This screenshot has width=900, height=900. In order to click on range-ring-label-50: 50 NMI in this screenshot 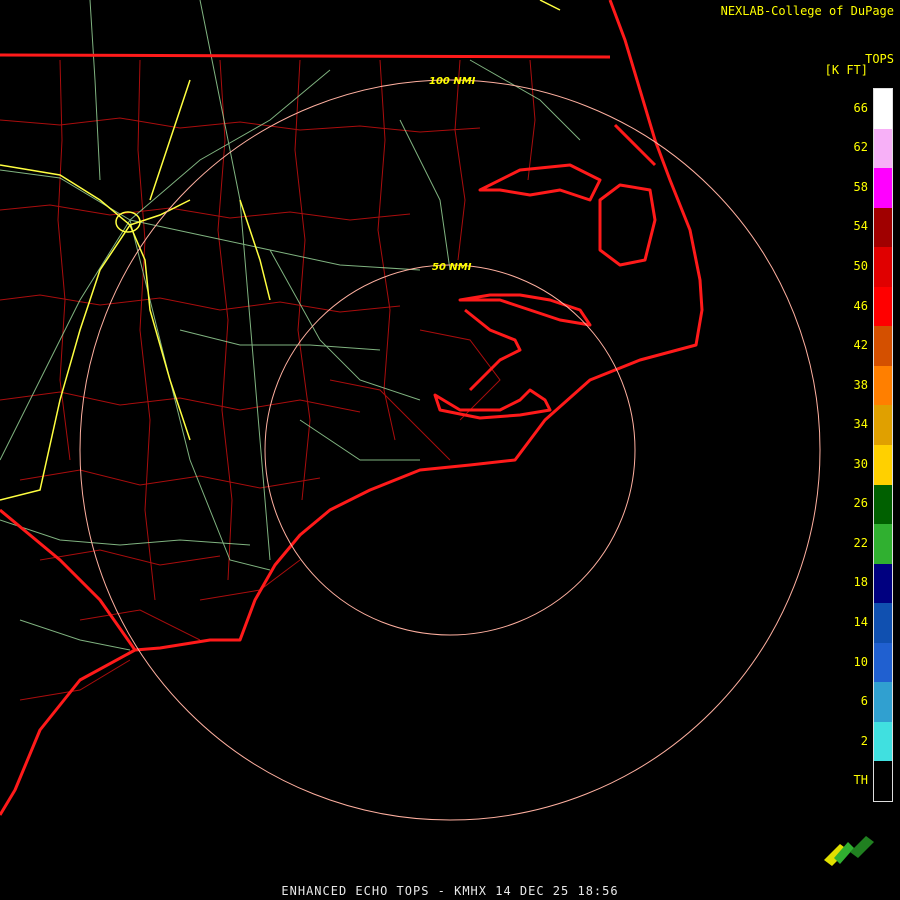, I will do `click(452, 267)`.